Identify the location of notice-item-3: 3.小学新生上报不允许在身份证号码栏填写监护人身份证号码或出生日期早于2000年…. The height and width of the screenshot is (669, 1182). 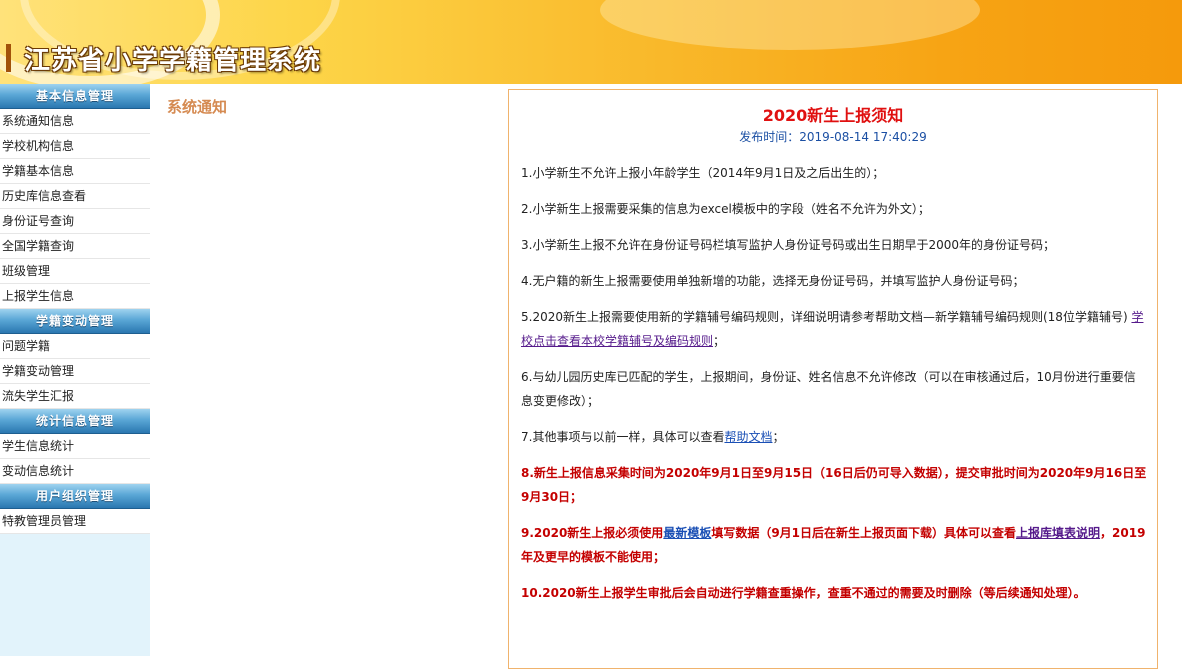
(788, 245).